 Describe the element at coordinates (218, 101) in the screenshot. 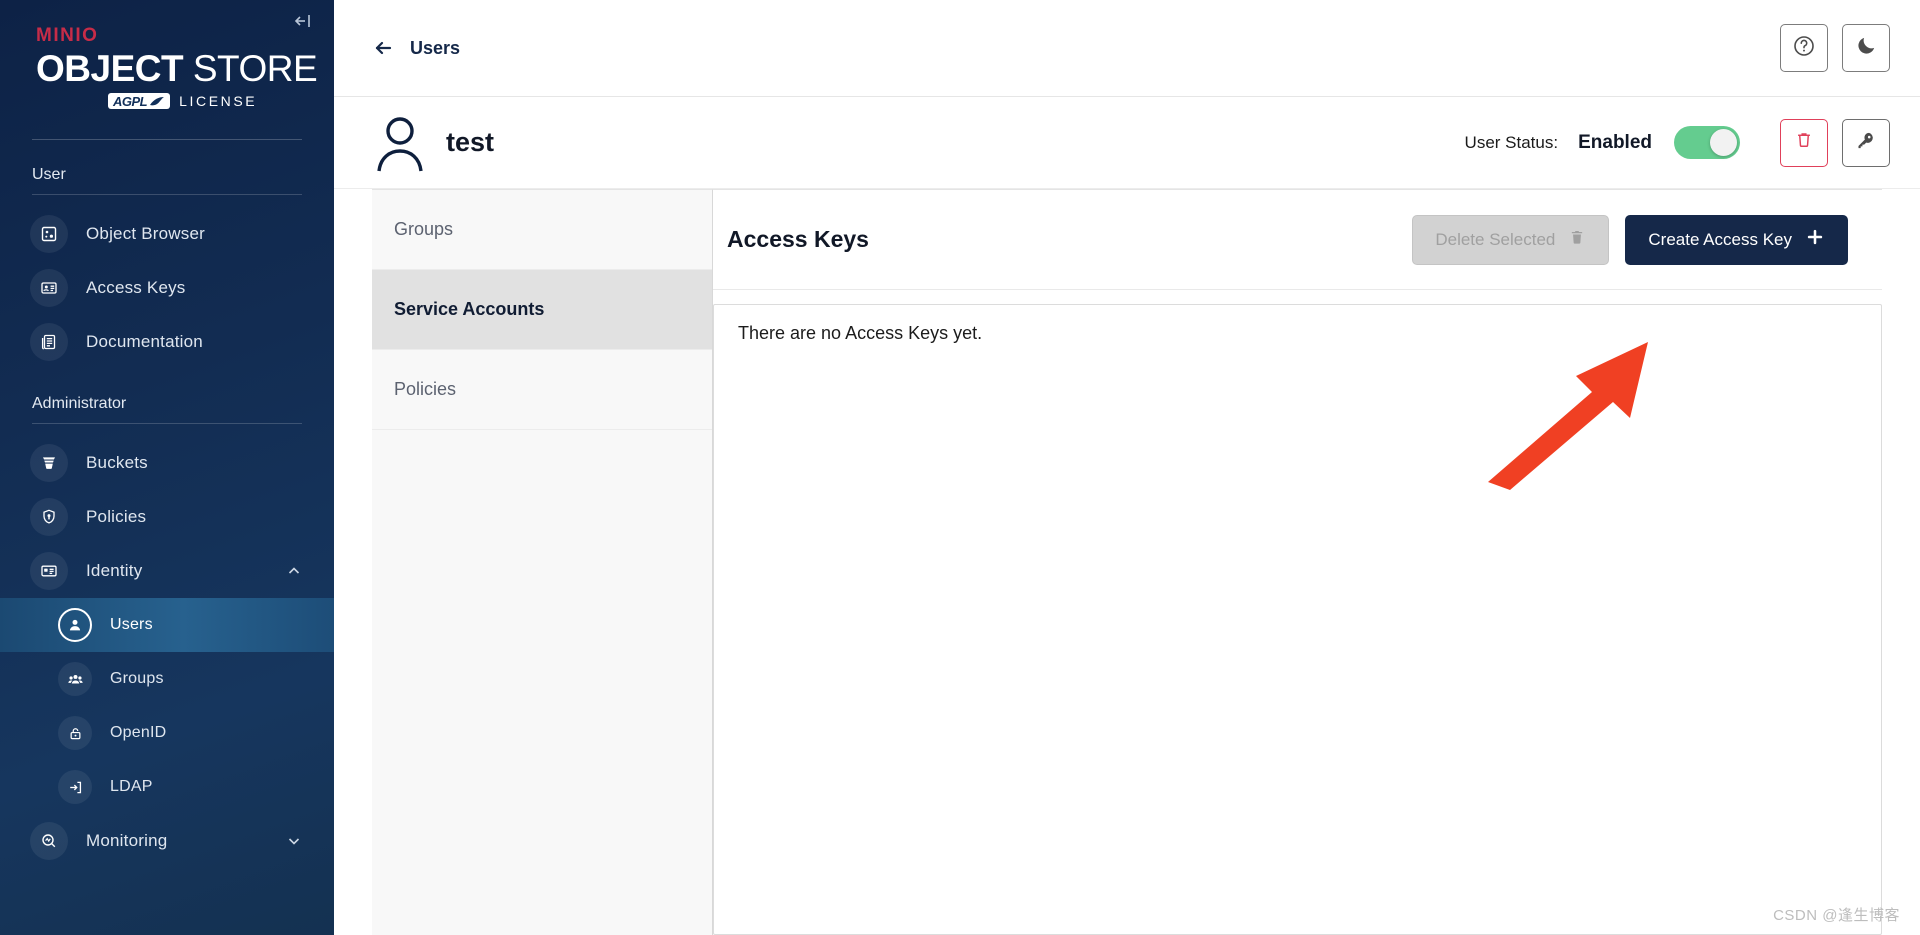

I see `license-word: LICENSE` at that location.